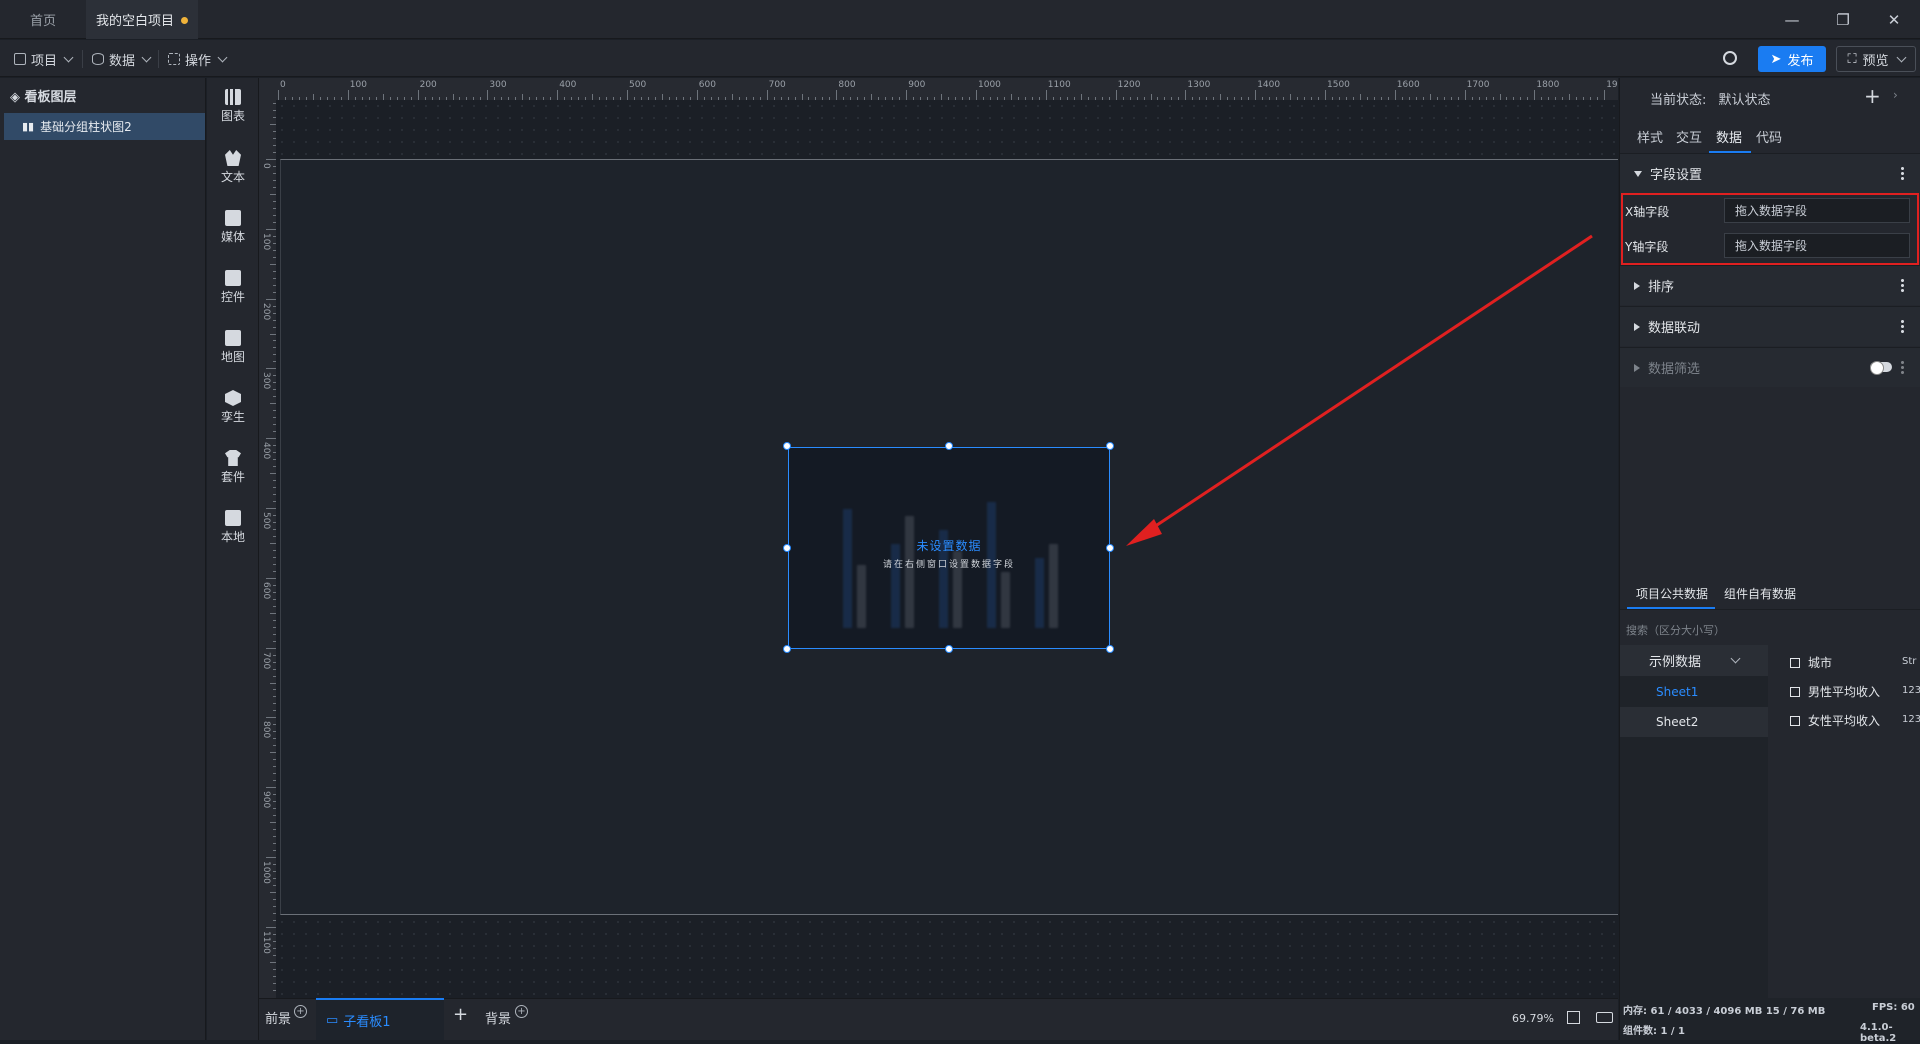 The width and height of the screenshot is (1920, 1044). I want to click on resize-handle-e, so click(1110, 548).